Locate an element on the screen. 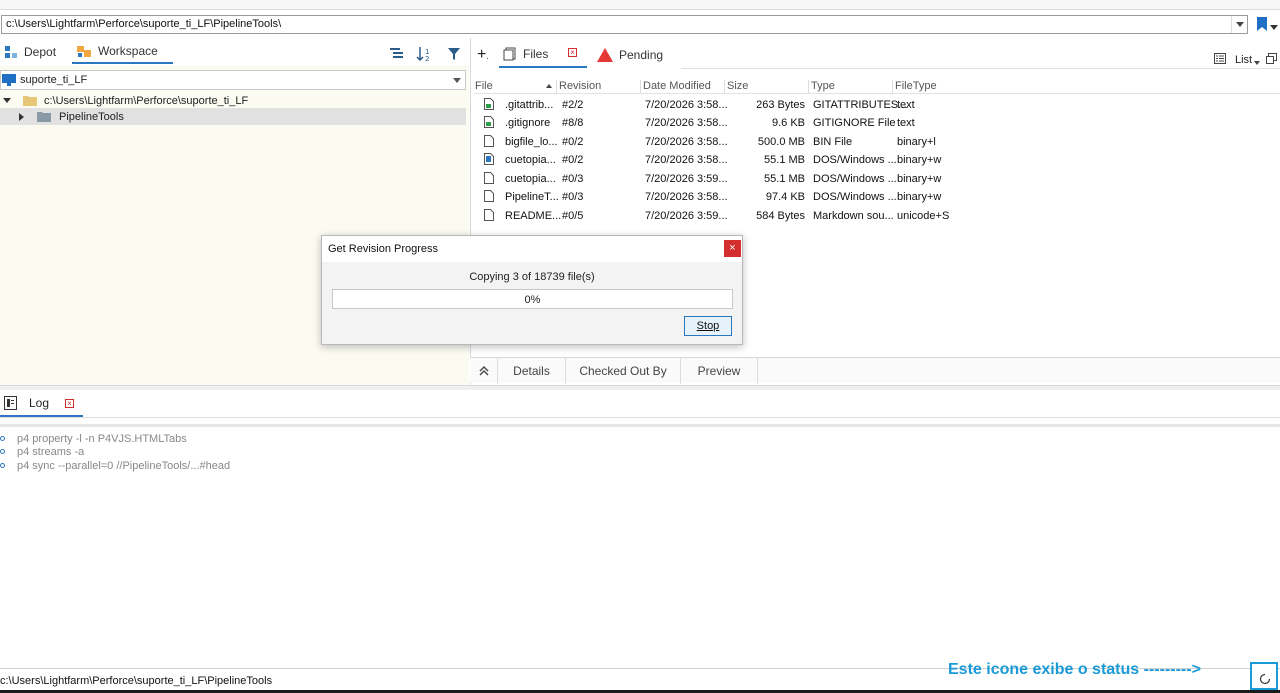 The height and width of the screenshot is (693, 1280). log-icon is located at coordinates (10, 403).